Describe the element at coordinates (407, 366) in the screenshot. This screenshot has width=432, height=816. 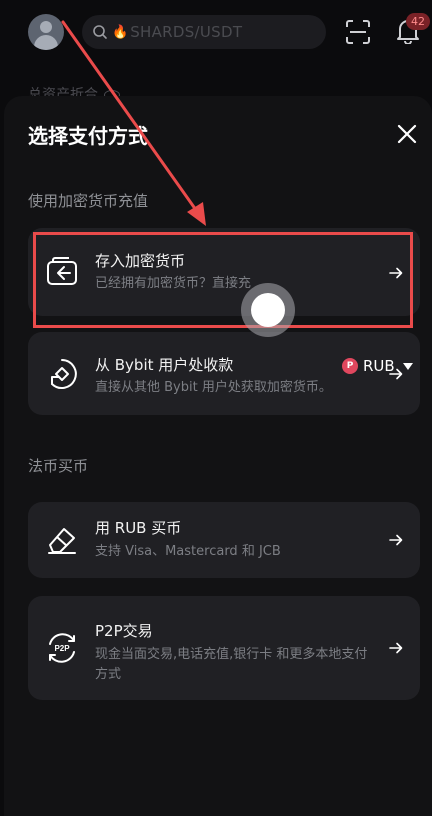
I see `caret-down-icon` at that location.